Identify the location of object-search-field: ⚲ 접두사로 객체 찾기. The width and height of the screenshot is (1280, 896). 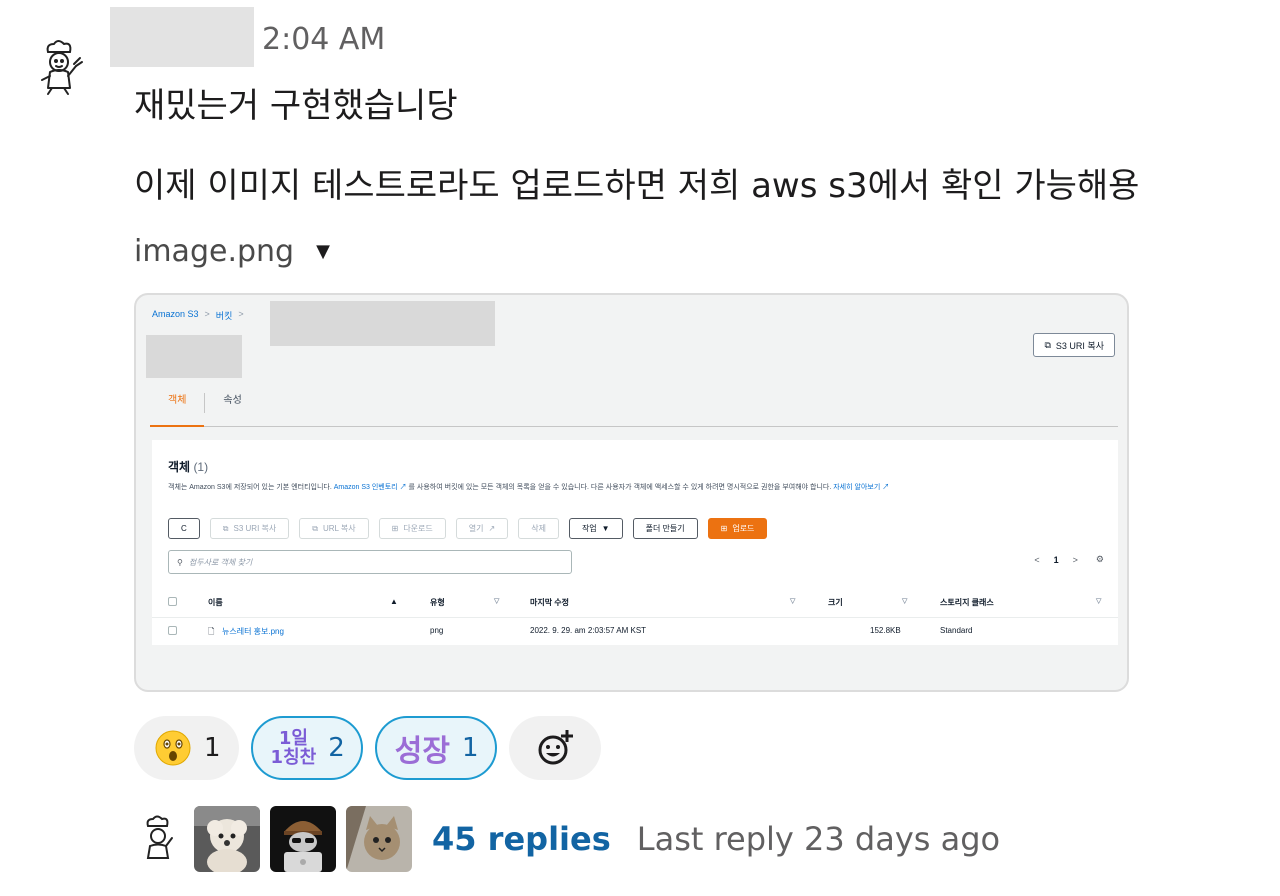
(370, 562).